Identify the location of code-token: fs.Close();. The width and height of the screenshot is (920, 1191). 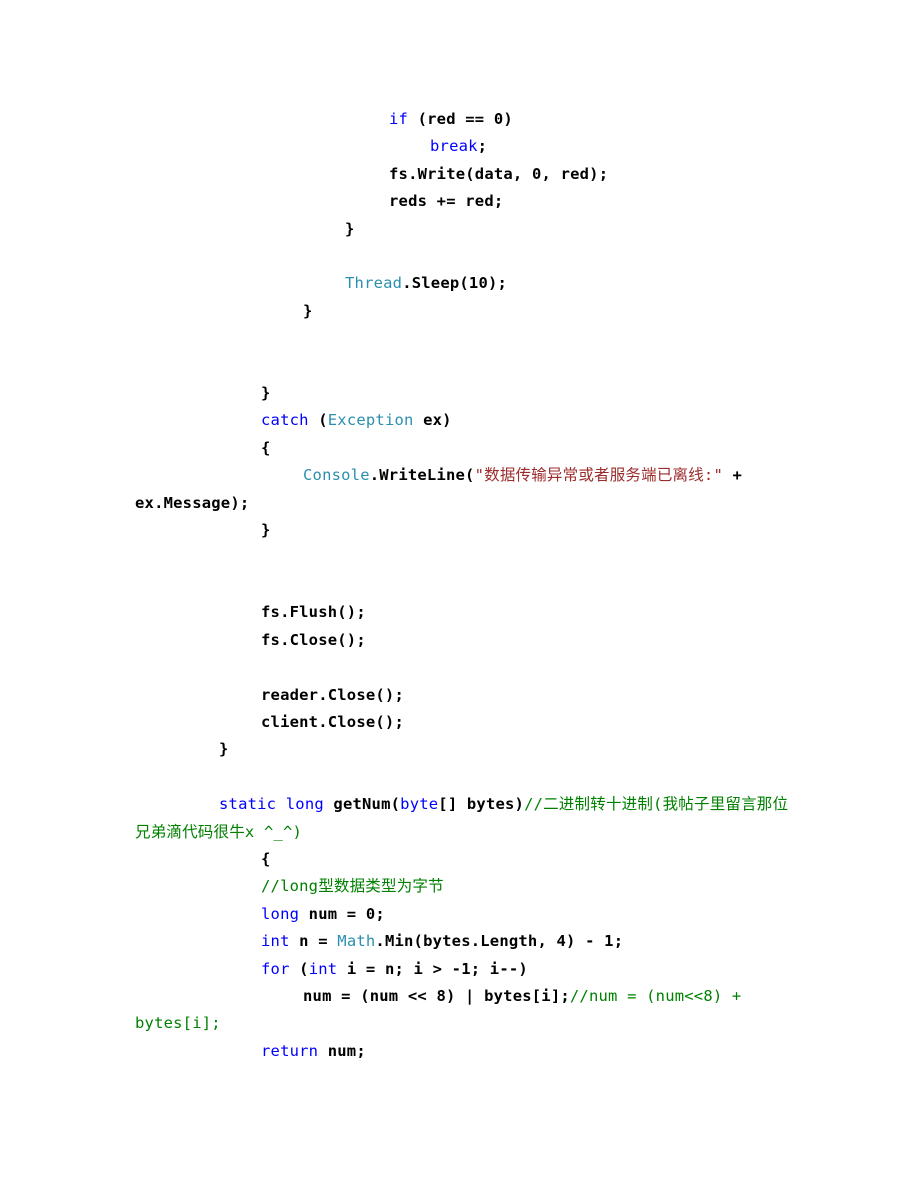
(313, 639).